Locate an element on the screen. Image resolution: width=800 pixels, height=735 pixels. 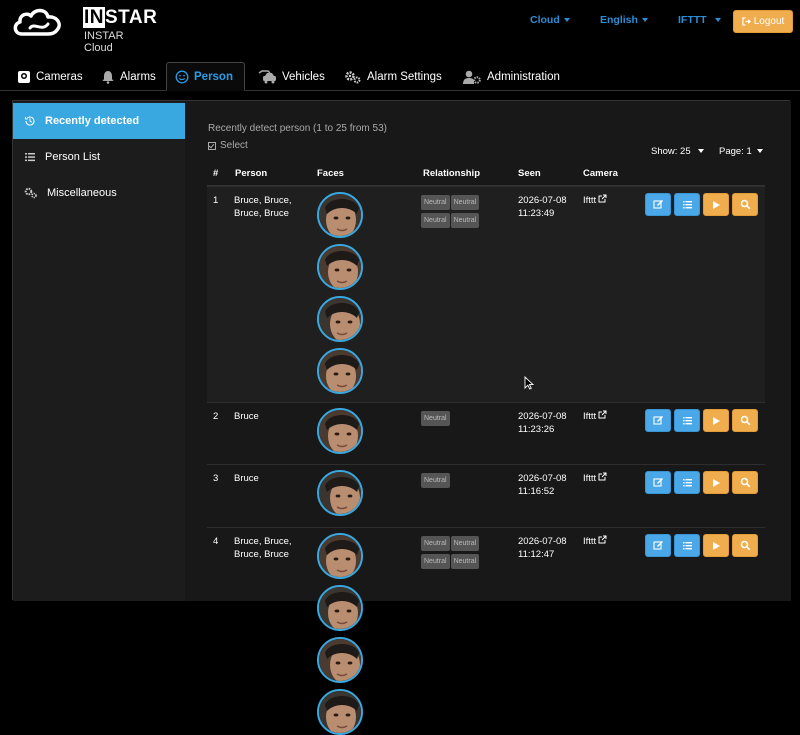
column-header-person: Person is located at coordinates (251, 173).